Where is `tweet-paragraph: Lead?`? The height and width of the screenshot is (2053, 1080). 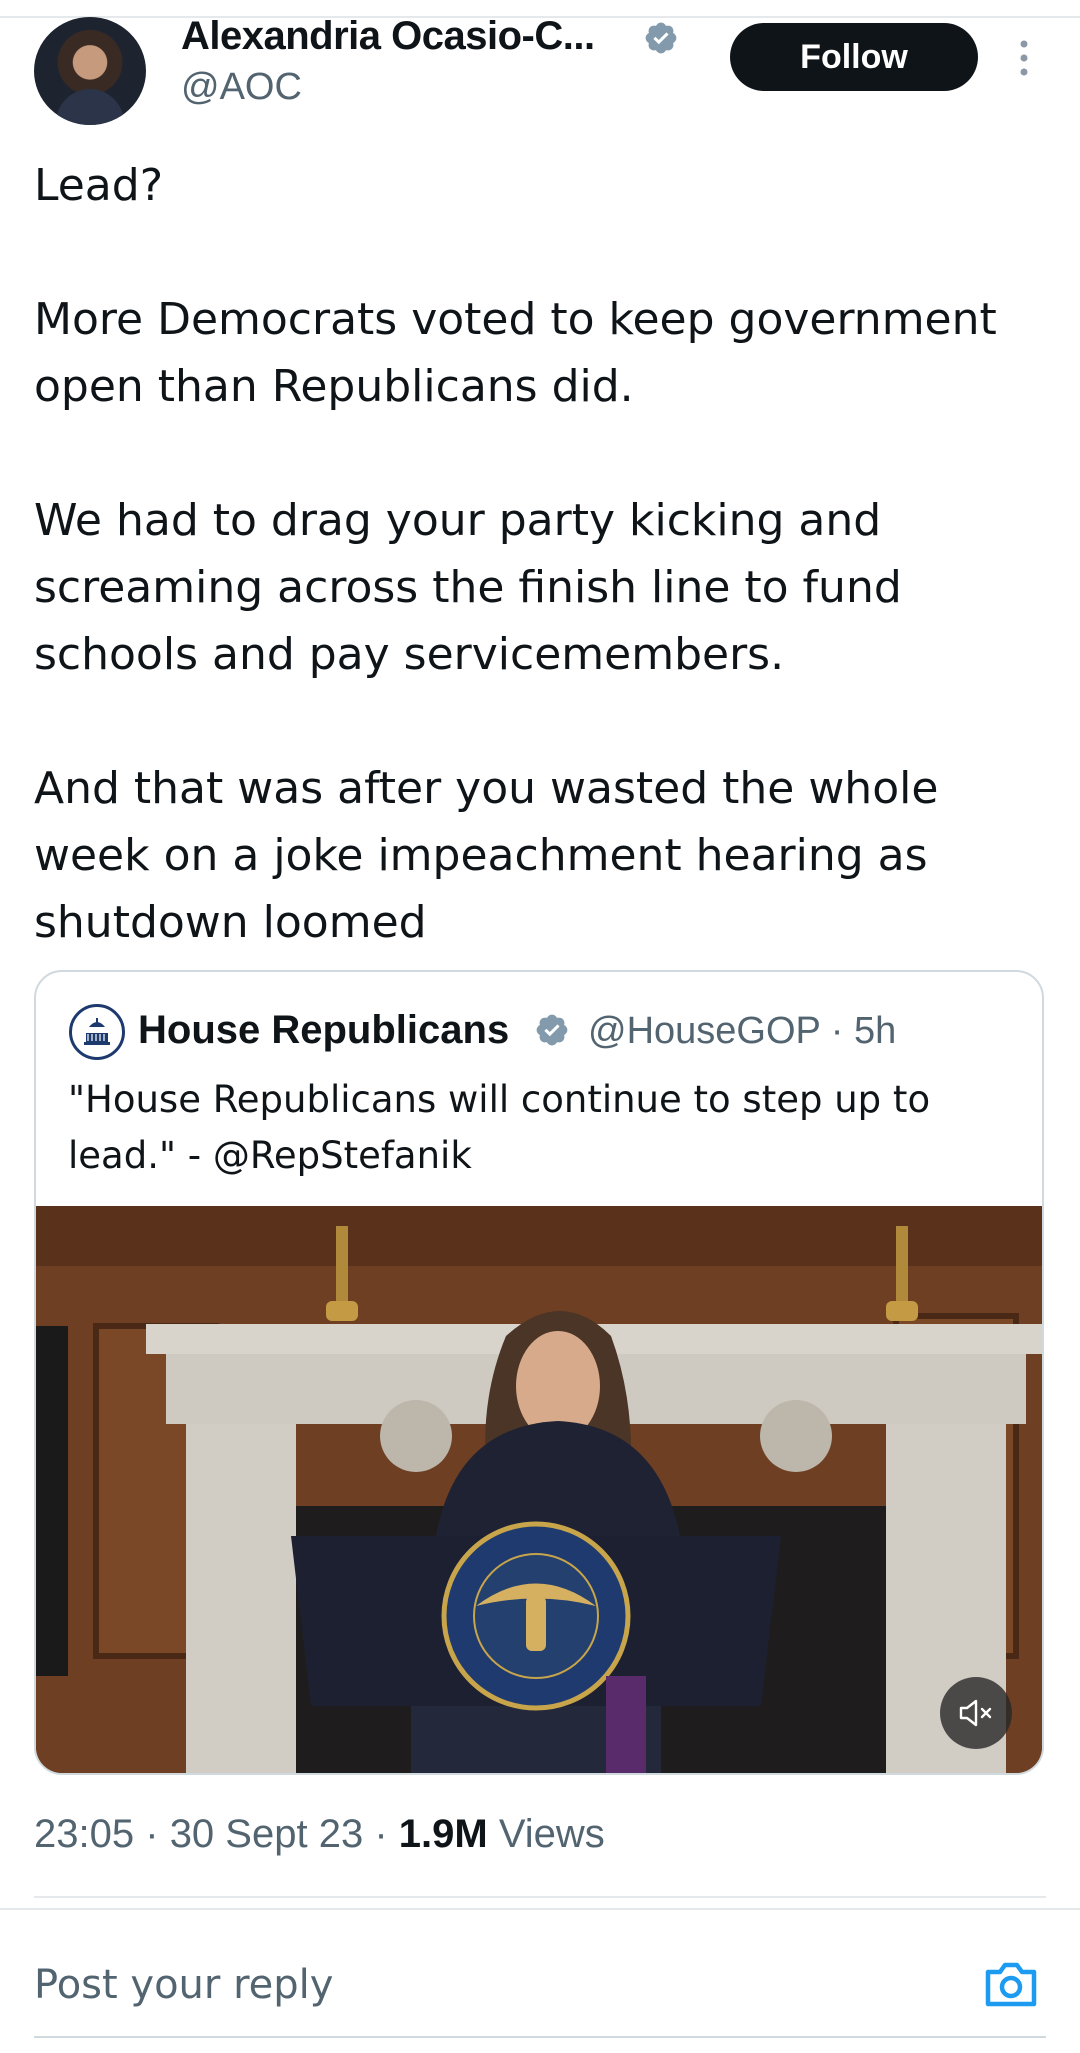 tweet-paragraph: Lead? is located at coordinates (99, 185).